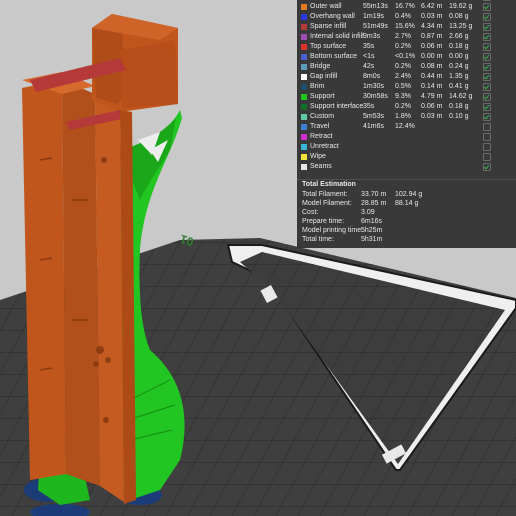 This screenshot has width=516, height=516. What do you see at coordinates (403, 36) in the screenshot?
I see `legend-percent: 2.7%` at bounding box center [403, 36].